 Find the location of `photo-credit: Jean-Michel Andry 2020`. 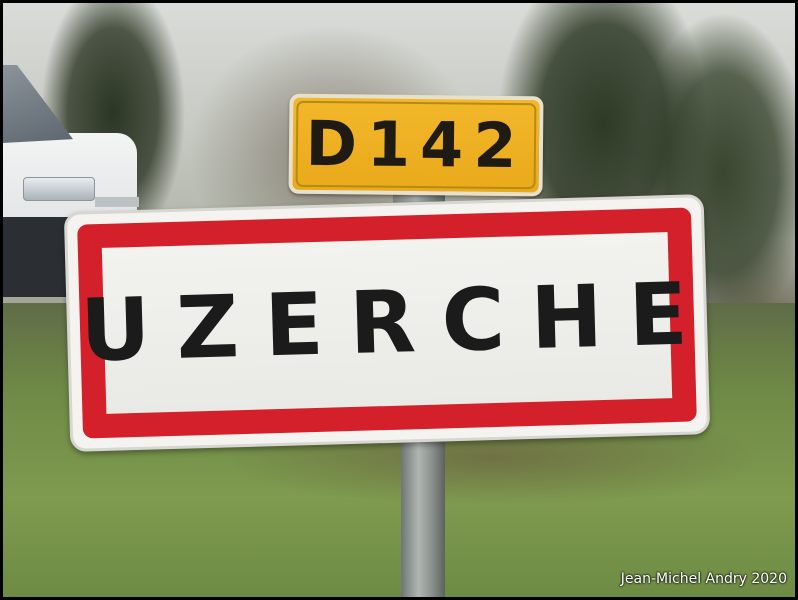

photo-credit: Jean-Michel Andry 2020 is located at coordinates (703, 579).